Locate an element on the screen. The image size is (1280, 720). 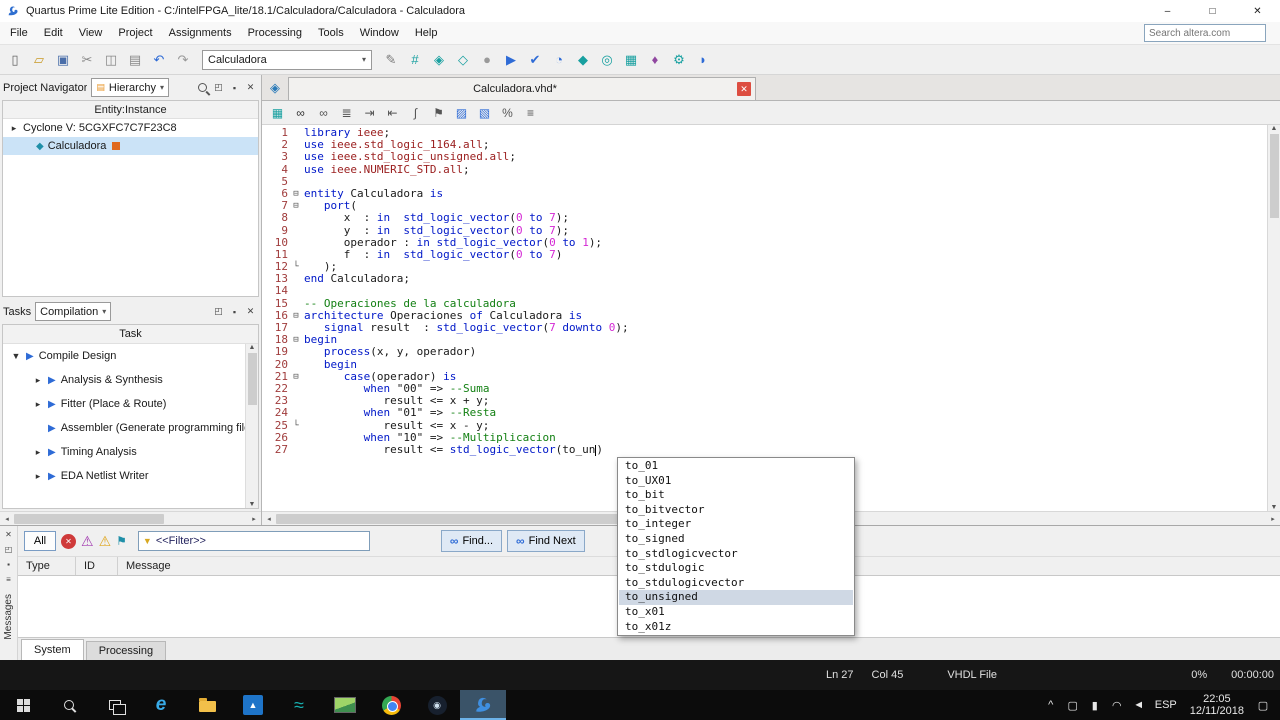
file-explorer-icon is located at coordinates (207, 705).